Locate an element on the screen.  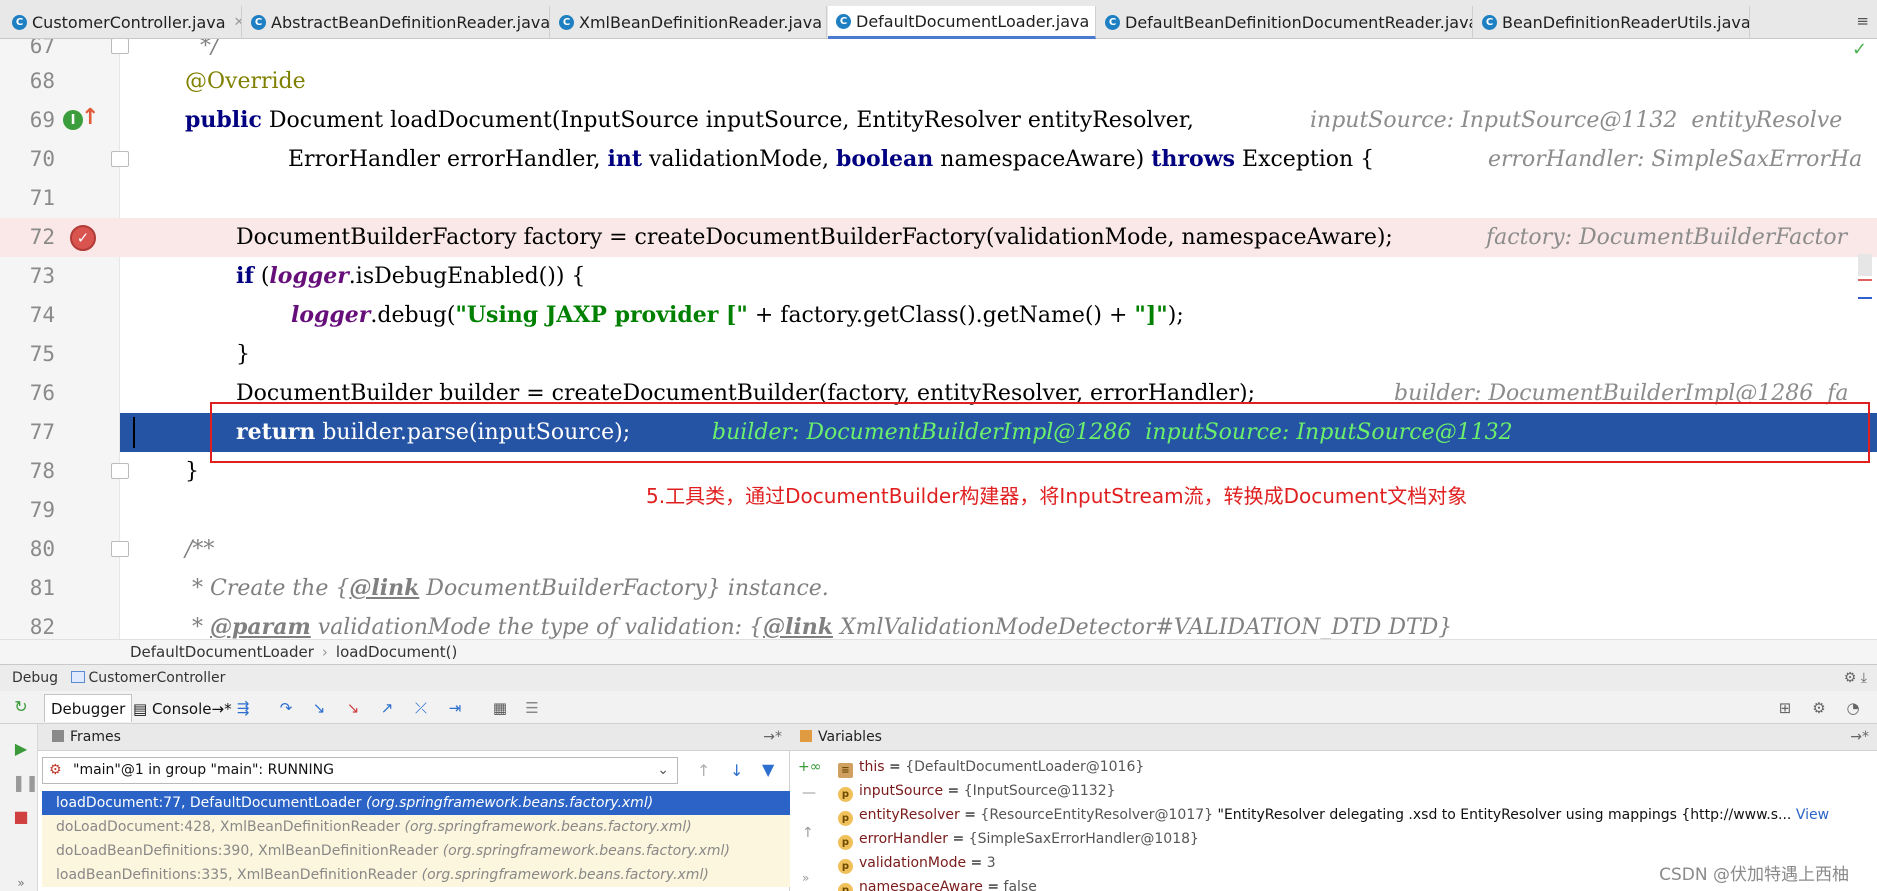
line-number: 82 is located at coordinates (42, 627).